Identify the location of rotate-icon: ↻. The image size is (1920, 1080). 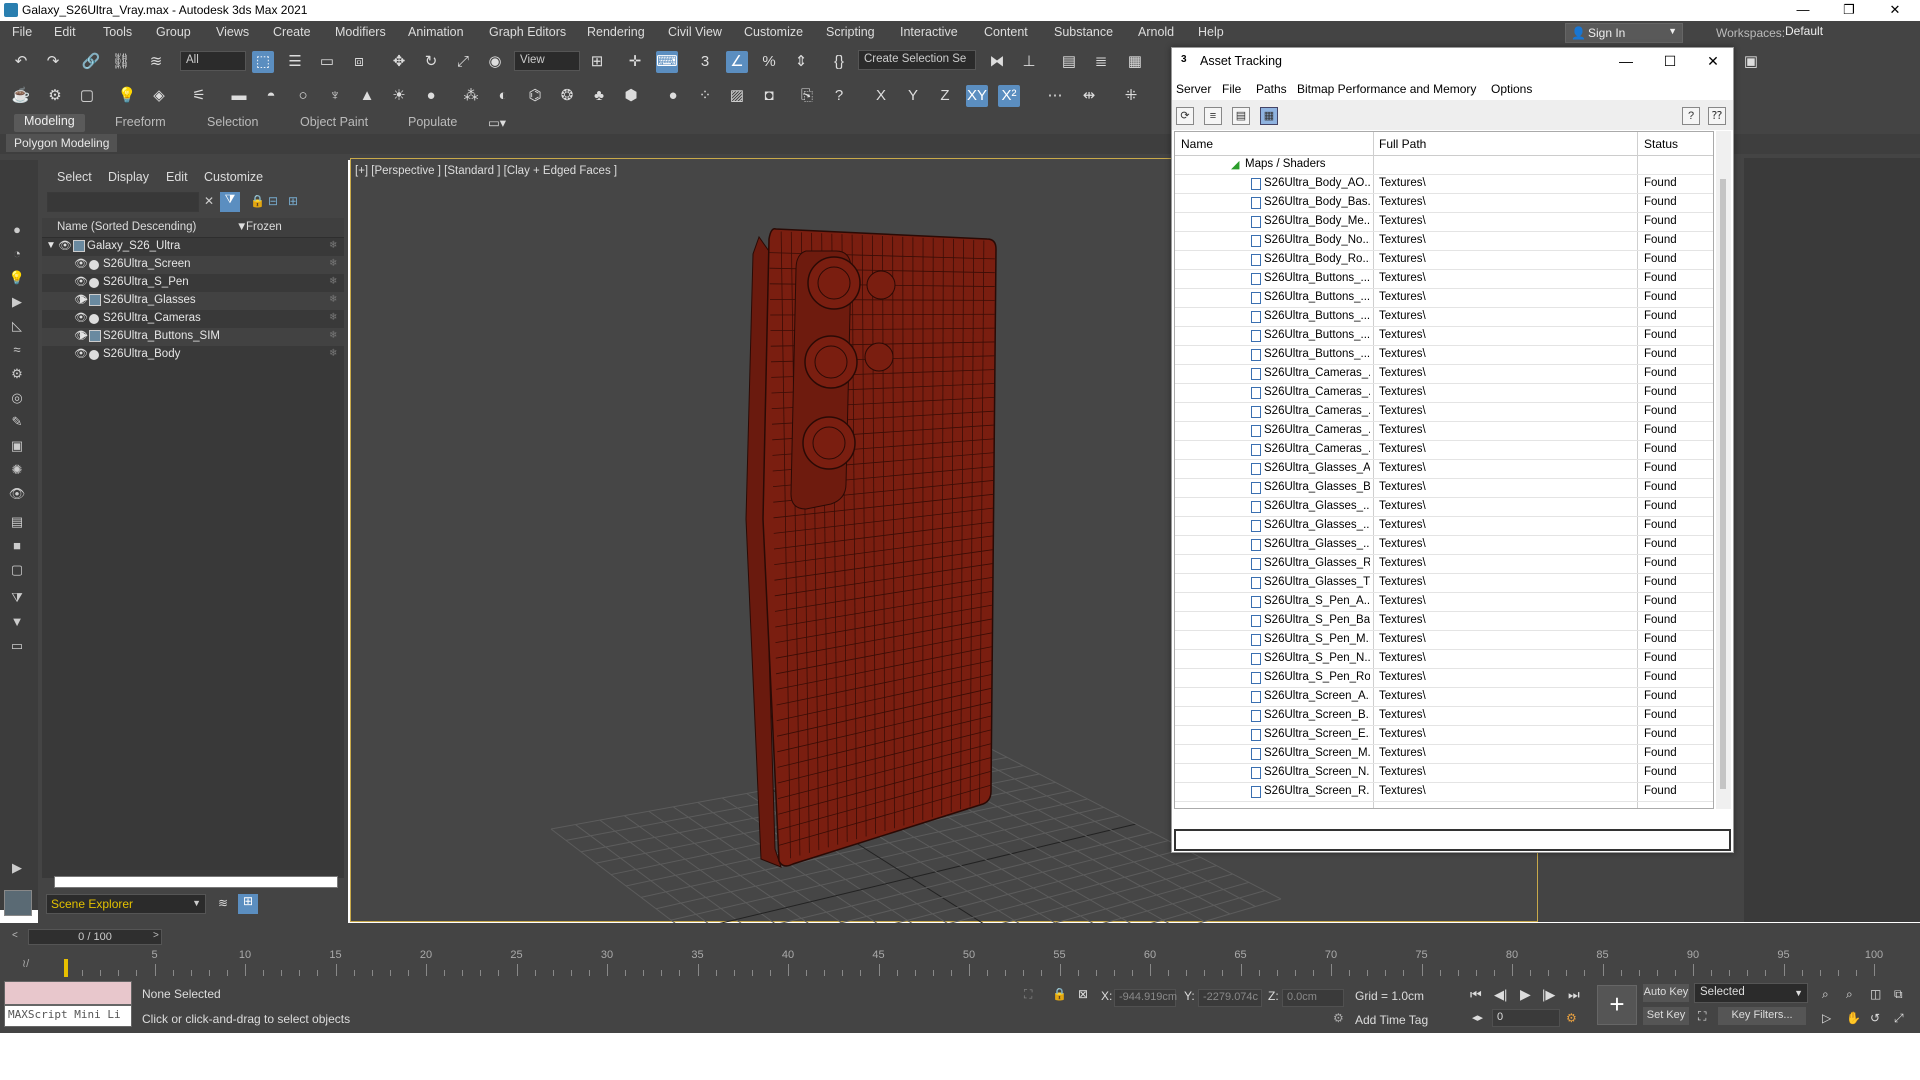
(431, 62).